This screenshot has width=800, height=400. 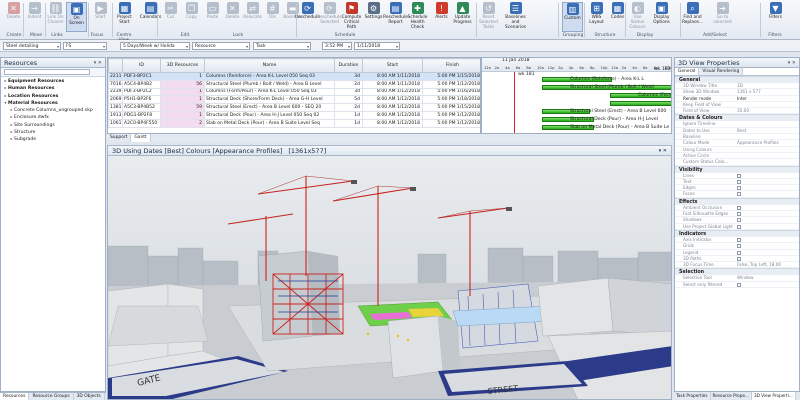 I want to click on reschedule-selected-button: ⟳ Reschedule Selected, so click(x=329, y=17).